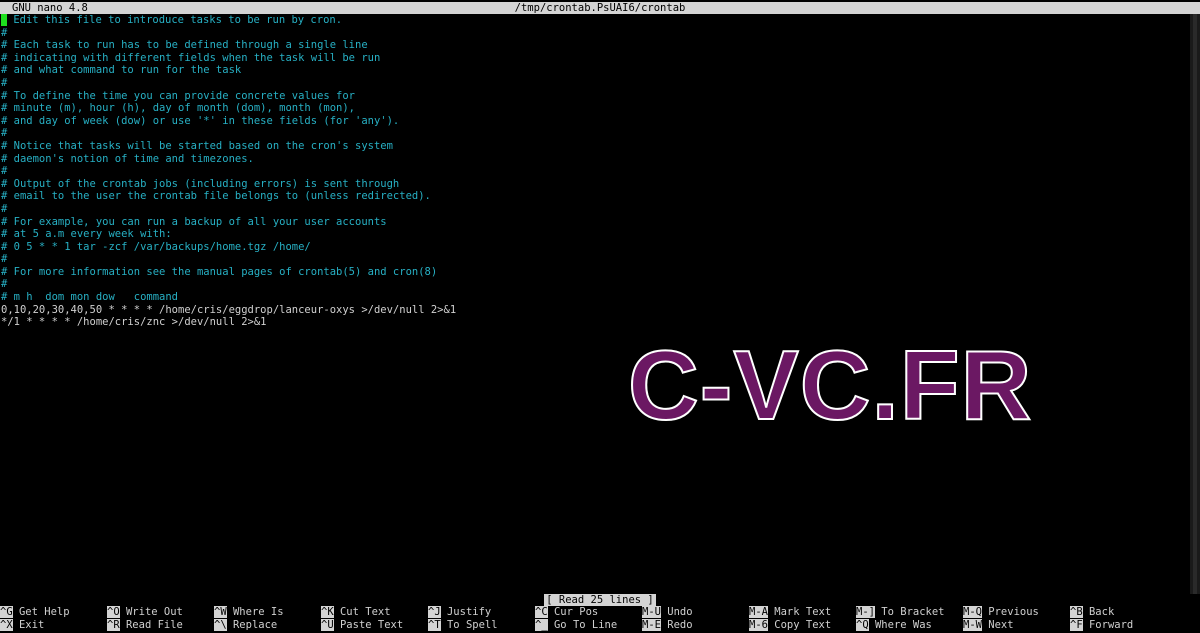  What do you see at coordinates (799, 612) in the screenshot?
I see `shortcut-label: Mark Text` at bounding box center [799, 612].